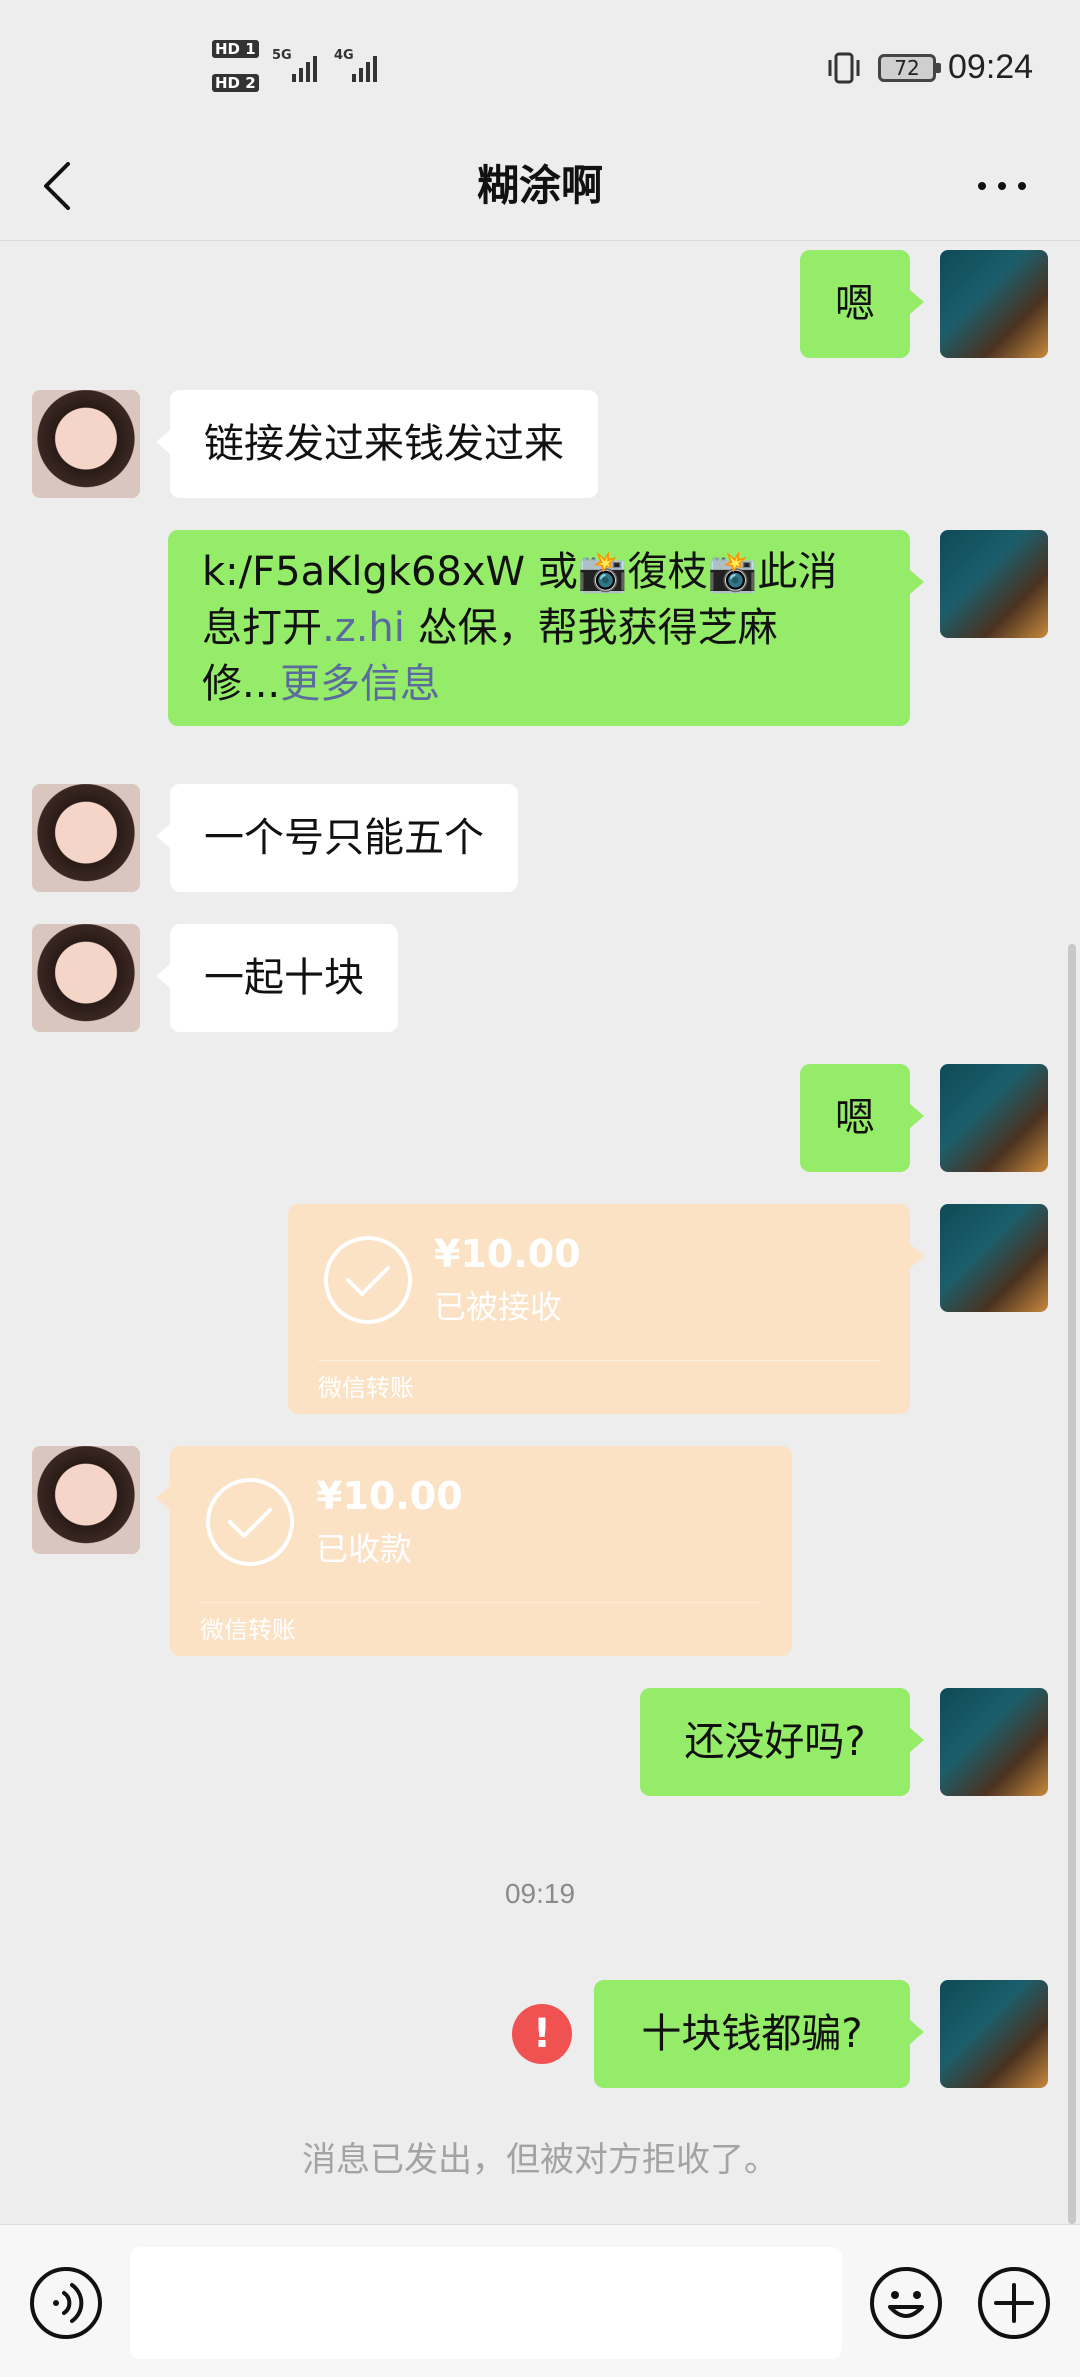 Image resolution: width=1080 pixels, height=2377 pixels. Describe the element at coordinates (304, 67) in the screenshot. I see `signal-icon` at that location.